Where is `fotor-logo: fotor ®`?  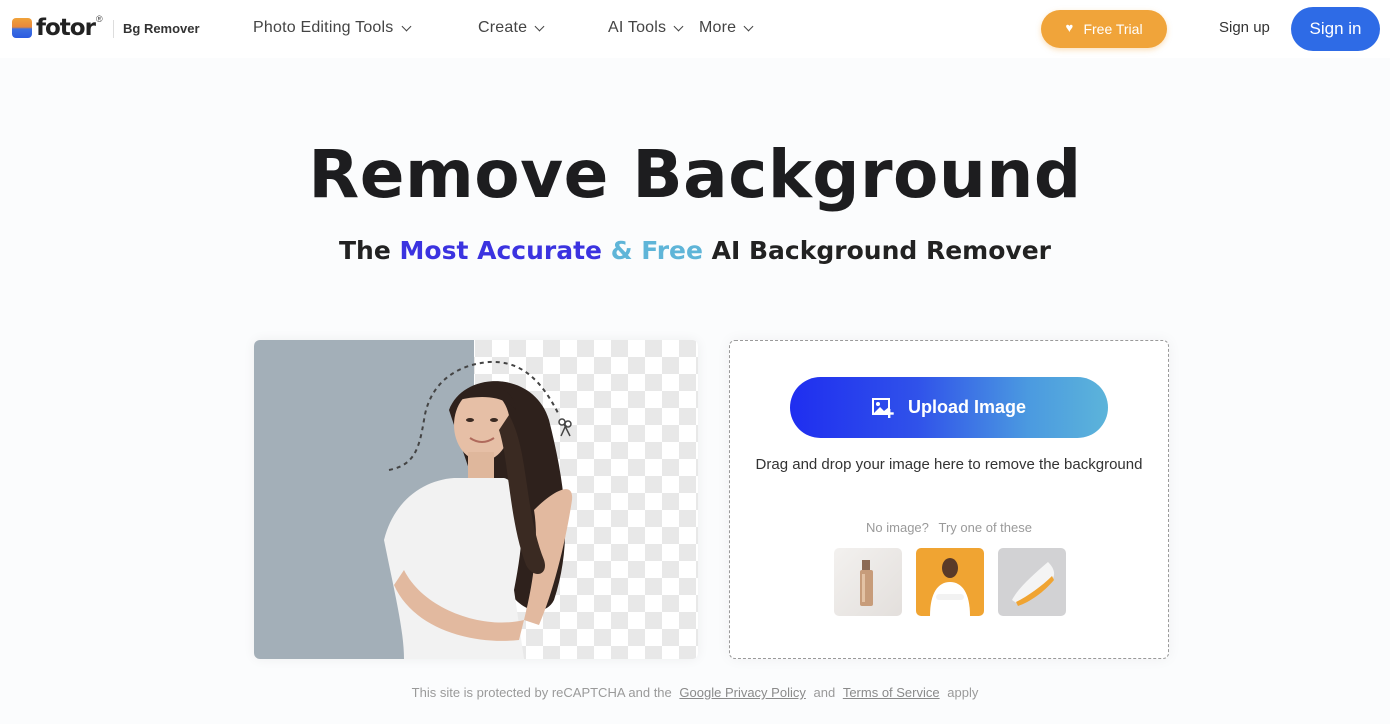 fotor-logo: fotor ® is located at coordinates (57, 27).